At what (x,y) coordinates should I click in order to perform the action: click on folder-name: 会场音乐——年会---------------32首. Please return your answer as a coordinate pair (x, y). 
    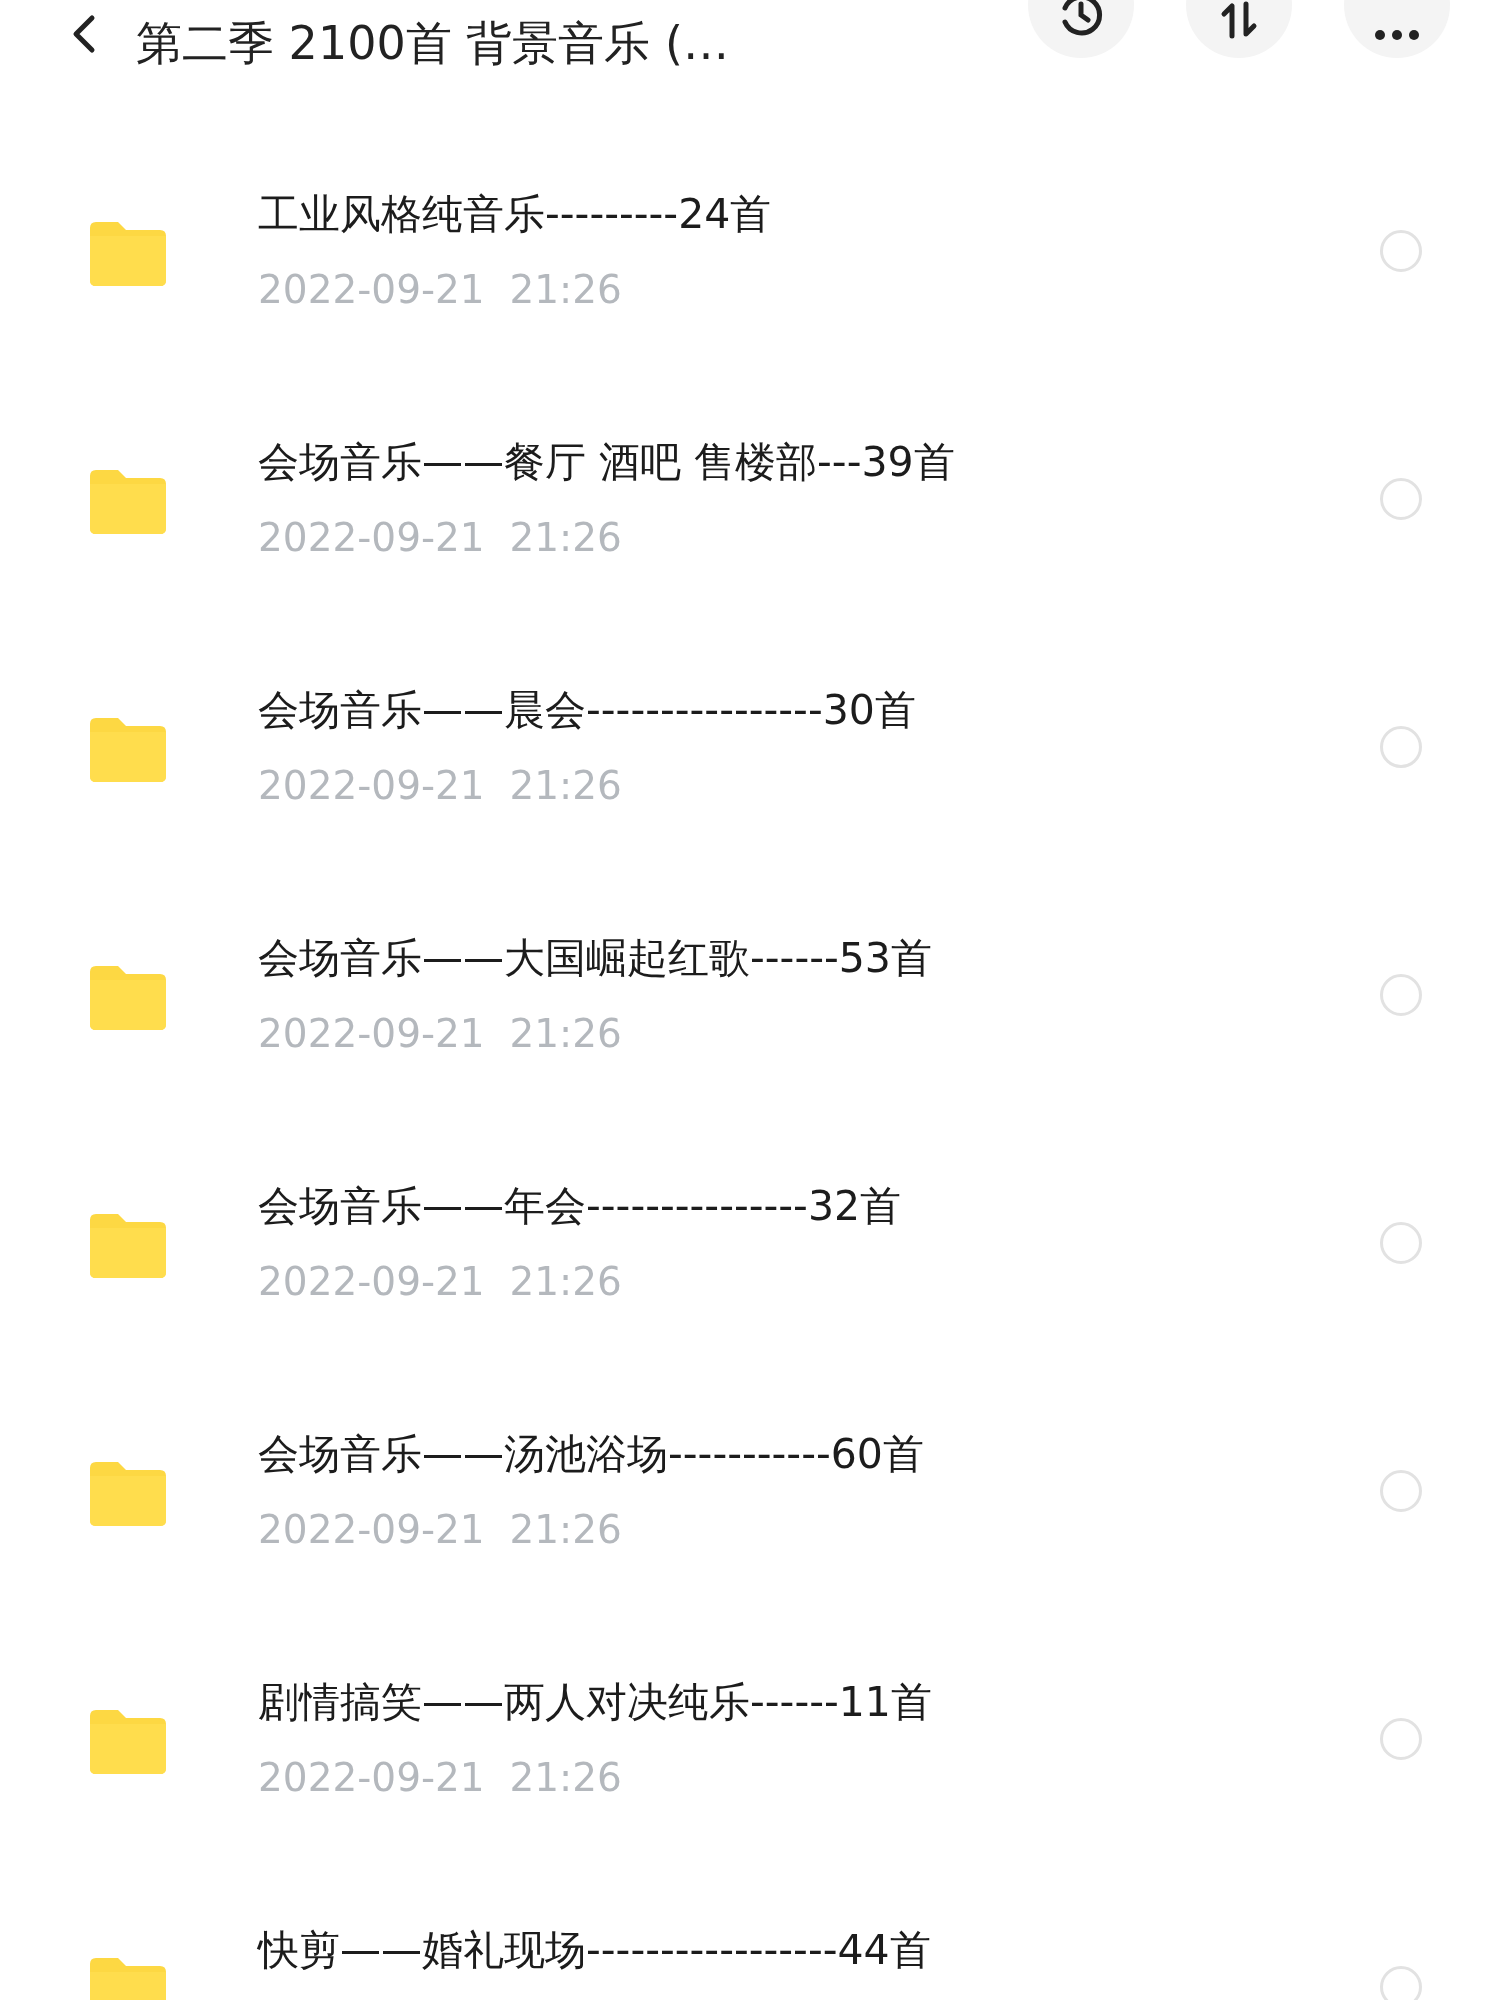
    Looking at the image, I should click on (580, 1206).